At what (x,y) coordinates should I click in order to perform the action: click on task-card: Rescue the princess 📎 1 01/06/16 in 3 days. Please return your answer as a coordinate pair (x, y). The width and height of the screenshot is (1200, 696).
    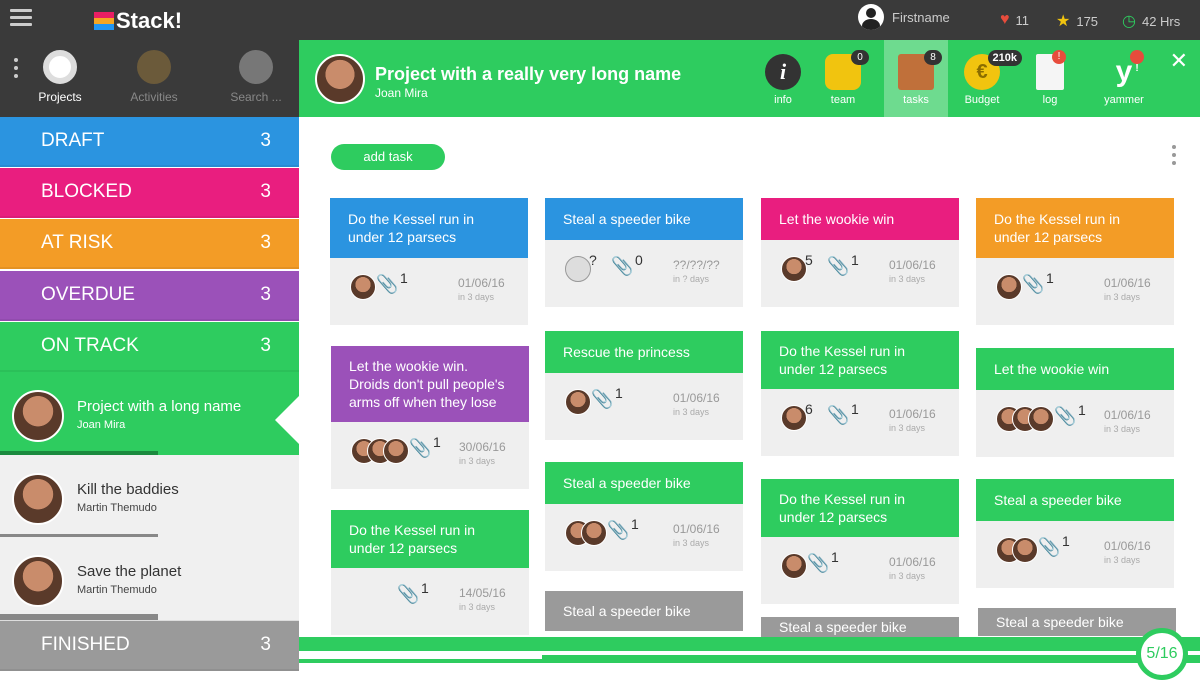
    Looking at the image, I should click on (644, 385).